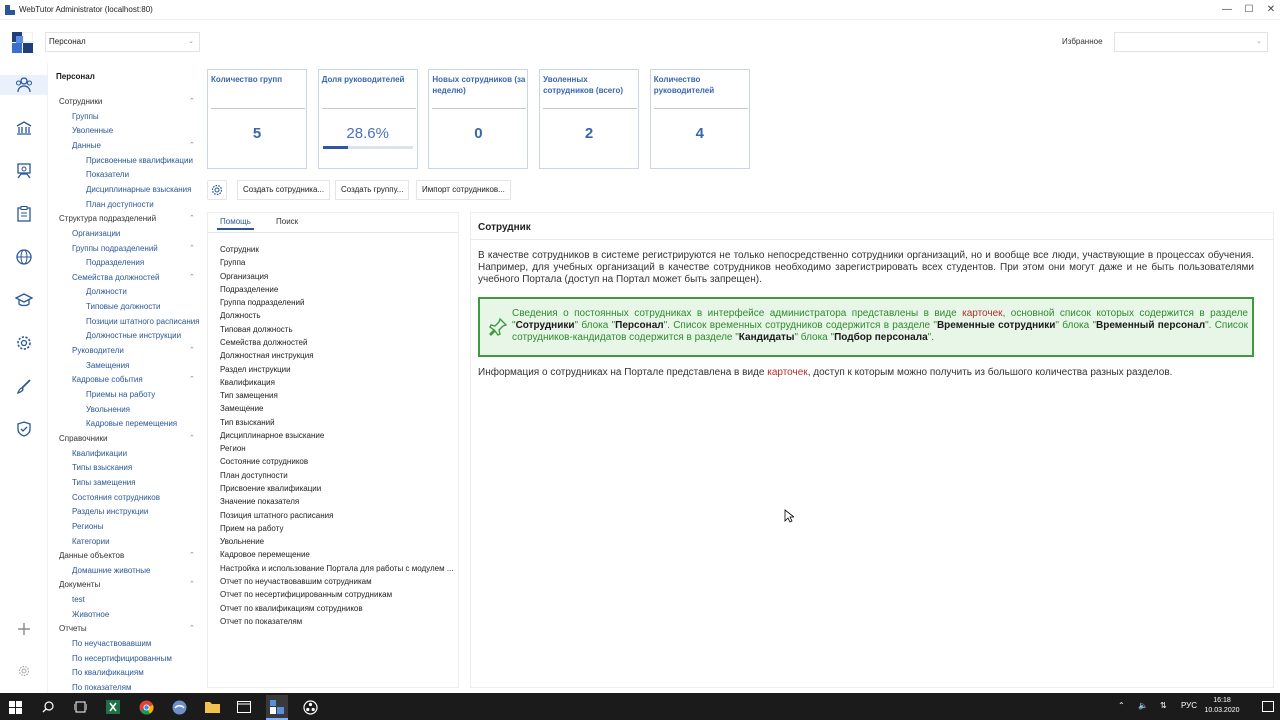 The height and width of the screenshot is (720, 1280). I want to click on help-list-item: Сотрудник, so click(337, 250).